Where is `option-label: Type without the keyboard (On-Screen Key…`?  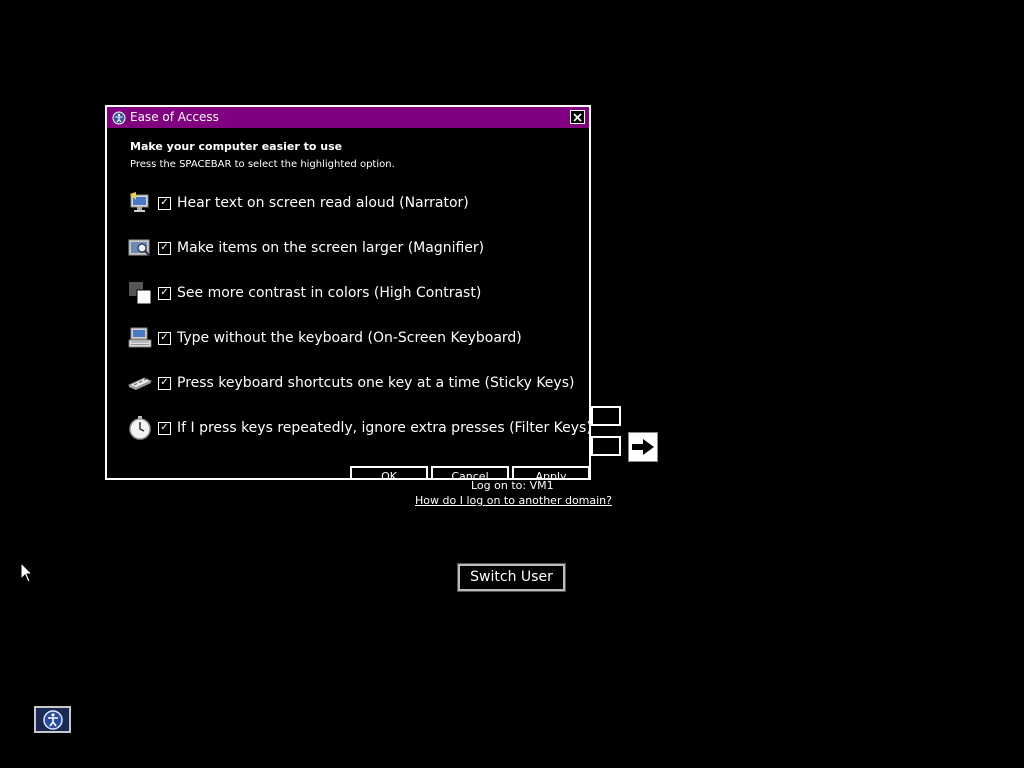
option-label: Type without the keyboard (On-Screen Key… is located at coordinates (349, 338).